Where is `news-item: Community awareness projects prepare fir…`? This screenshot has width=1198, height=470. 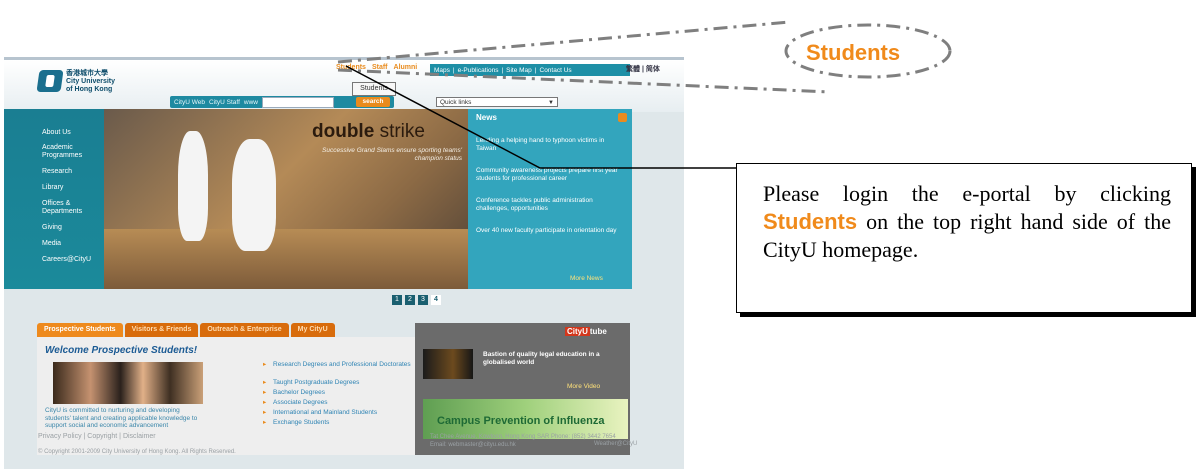
news-item: Community awareness projects prepare fir… is located at coordinates (550, 175).